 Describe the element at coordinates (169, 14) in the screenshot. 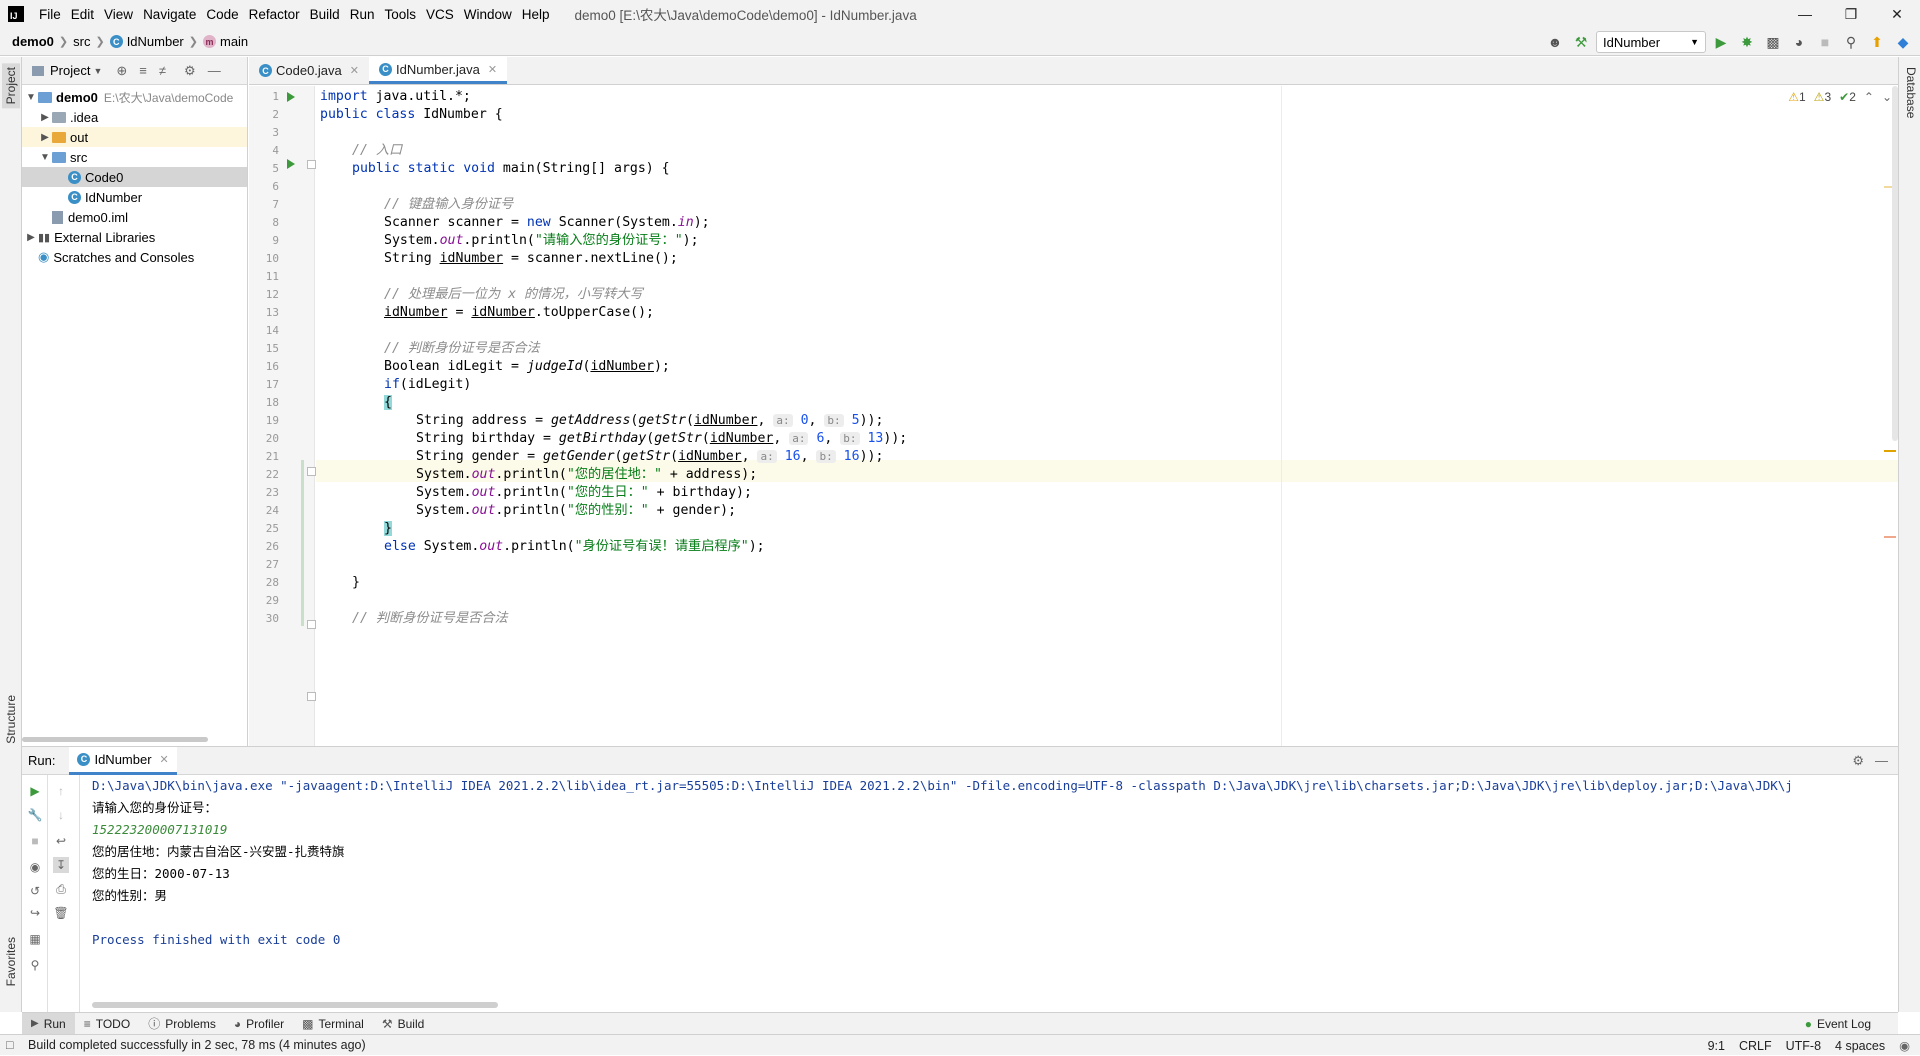

I see `menu-navigate: Navigate` at that location.